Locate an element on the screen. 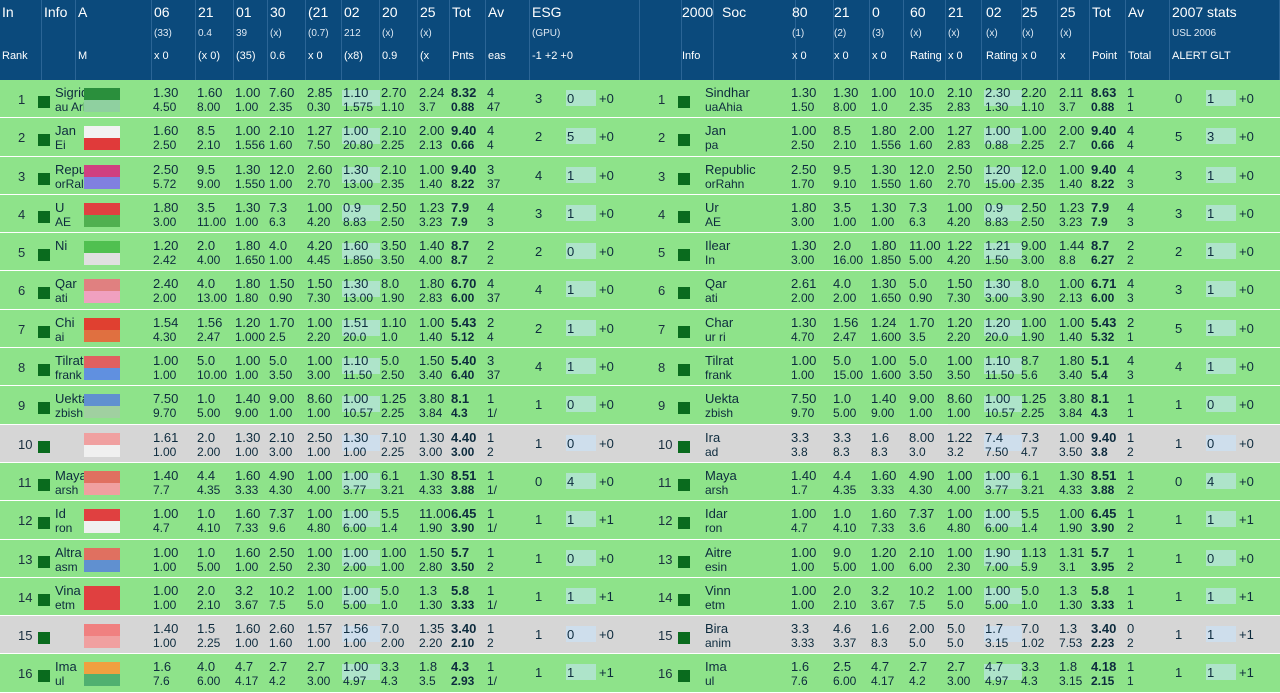 The height and width of the screenshot is (693, 1280). player-name: Jan pa is located at coordinates (744, 136).